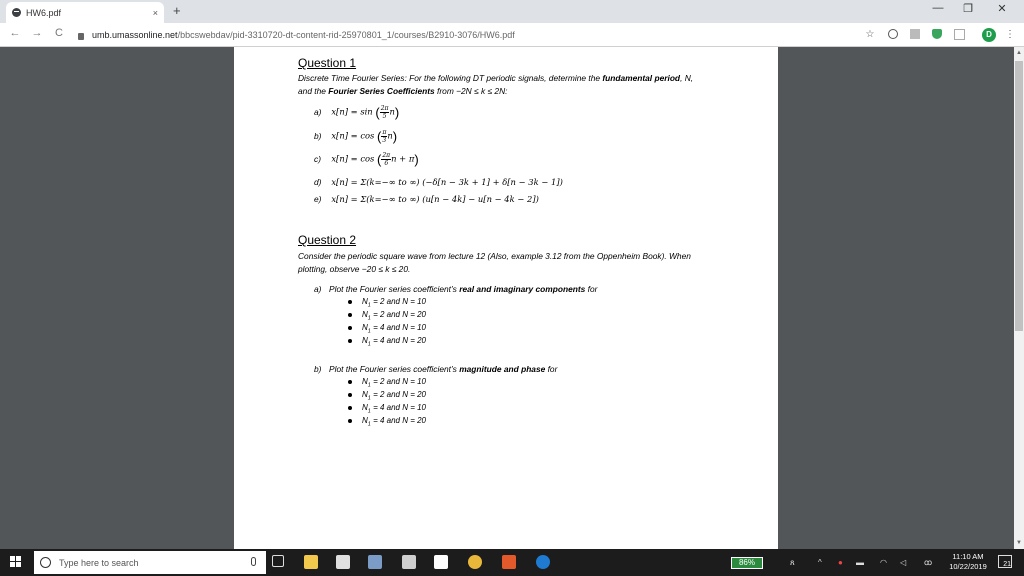 This screenshot has height=576, width=1024. I want to click on tab-title: HW6.pdf, so click(44, 12).